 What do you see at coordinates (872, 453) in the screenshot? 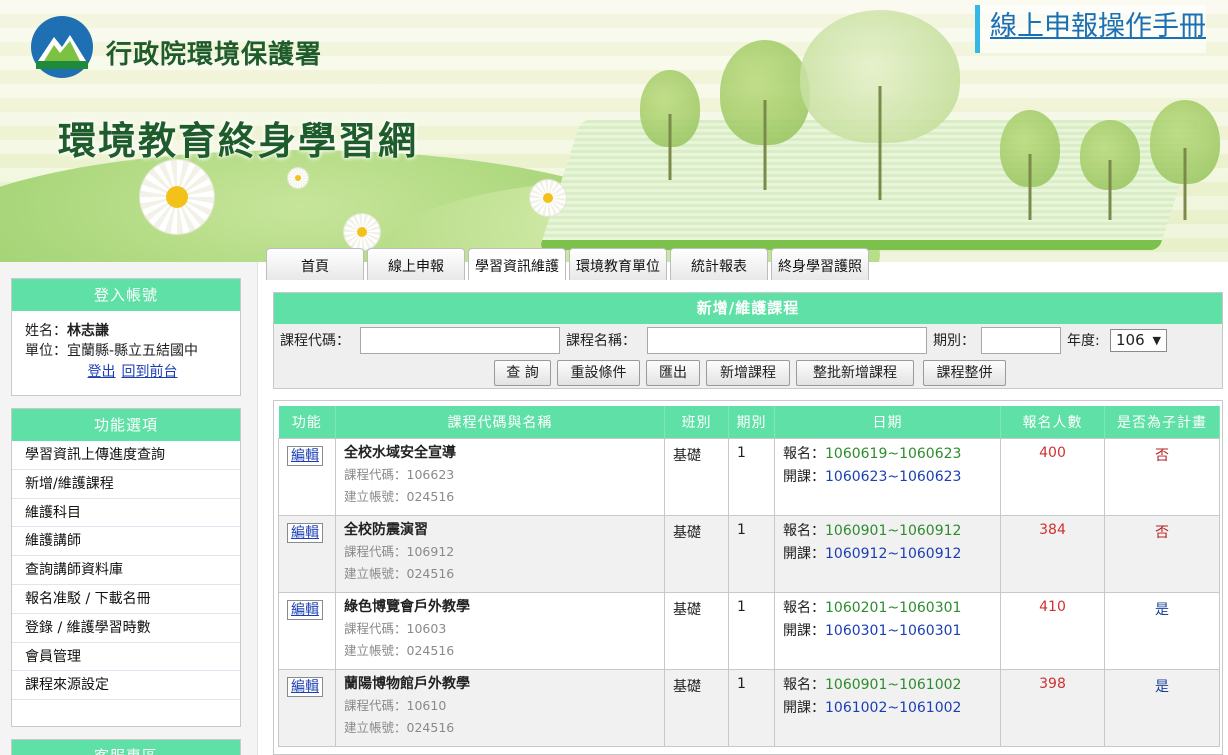
I see `registration-date: 報名：1060619~1060623` at bounding box center [872, 453].